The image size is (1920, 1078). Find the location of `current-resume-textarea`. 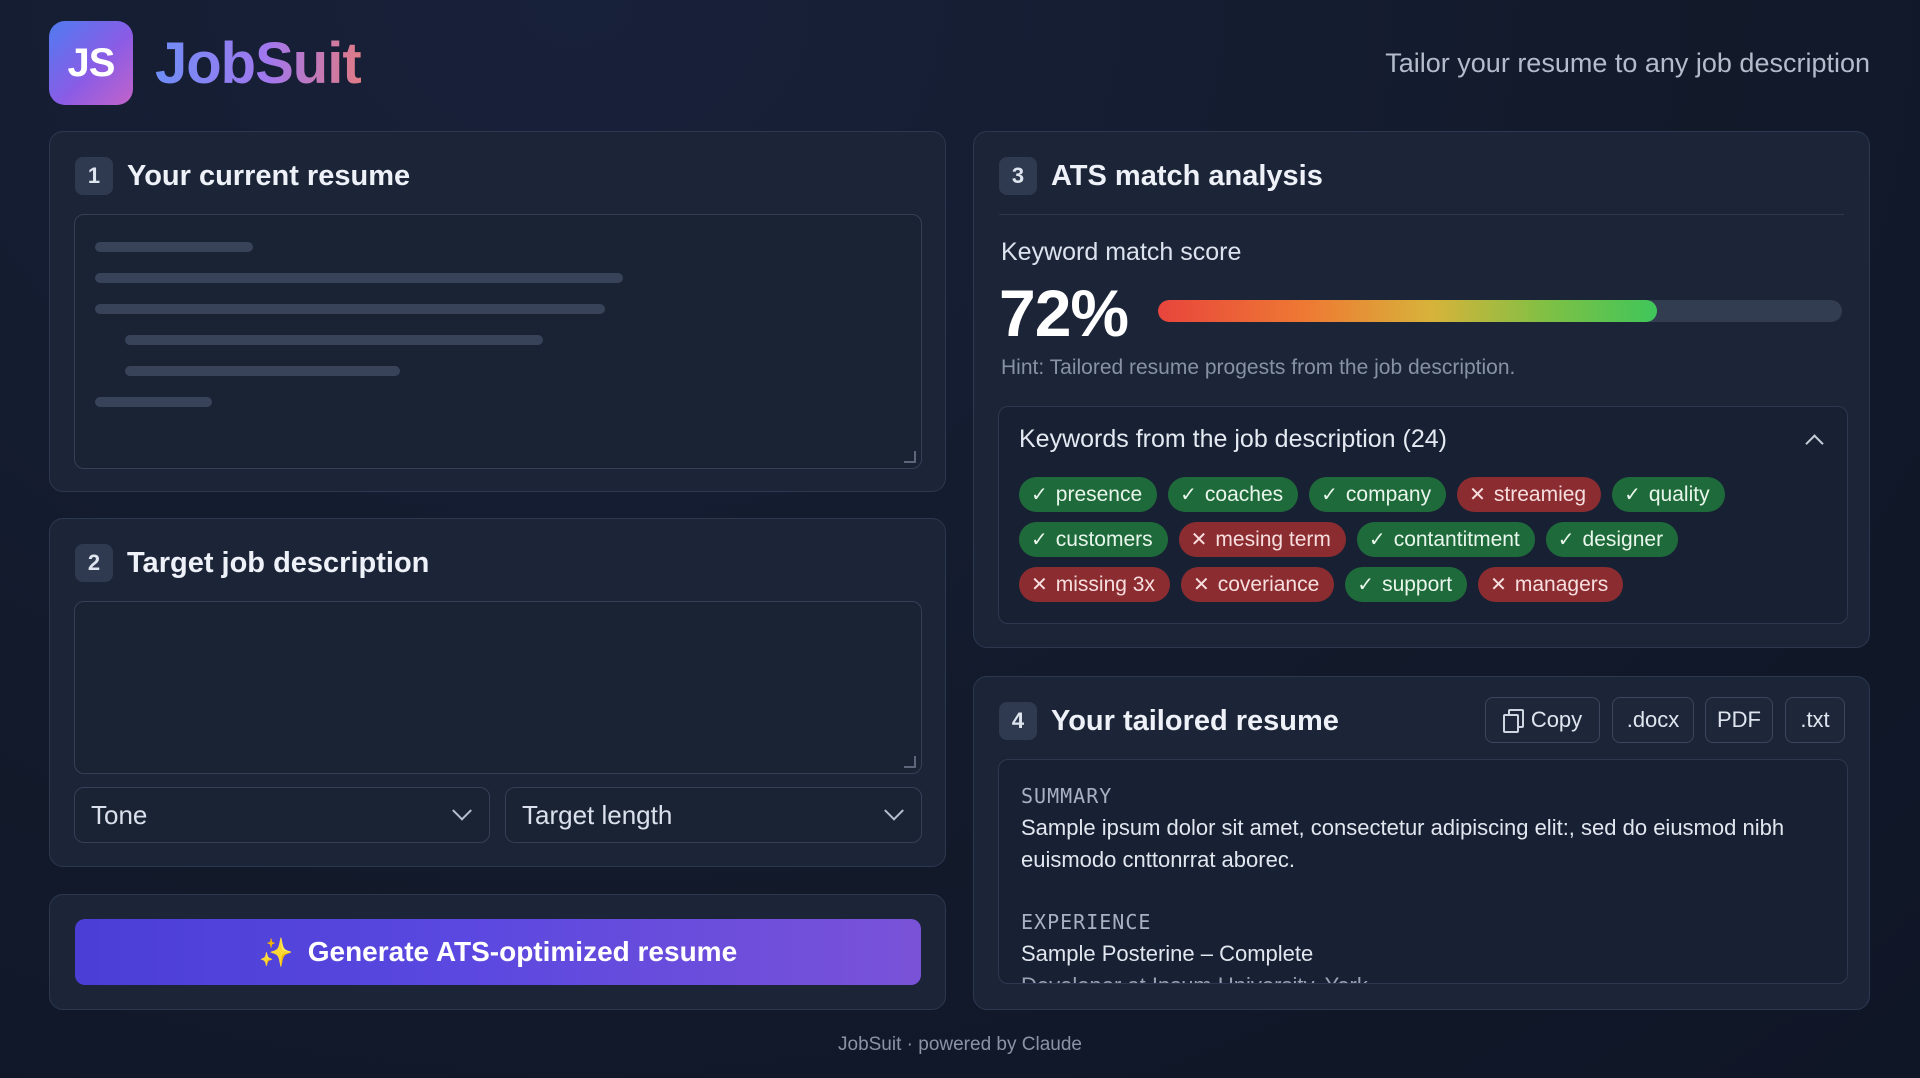

current-resume-textarea is located at coordinates (498, 341).